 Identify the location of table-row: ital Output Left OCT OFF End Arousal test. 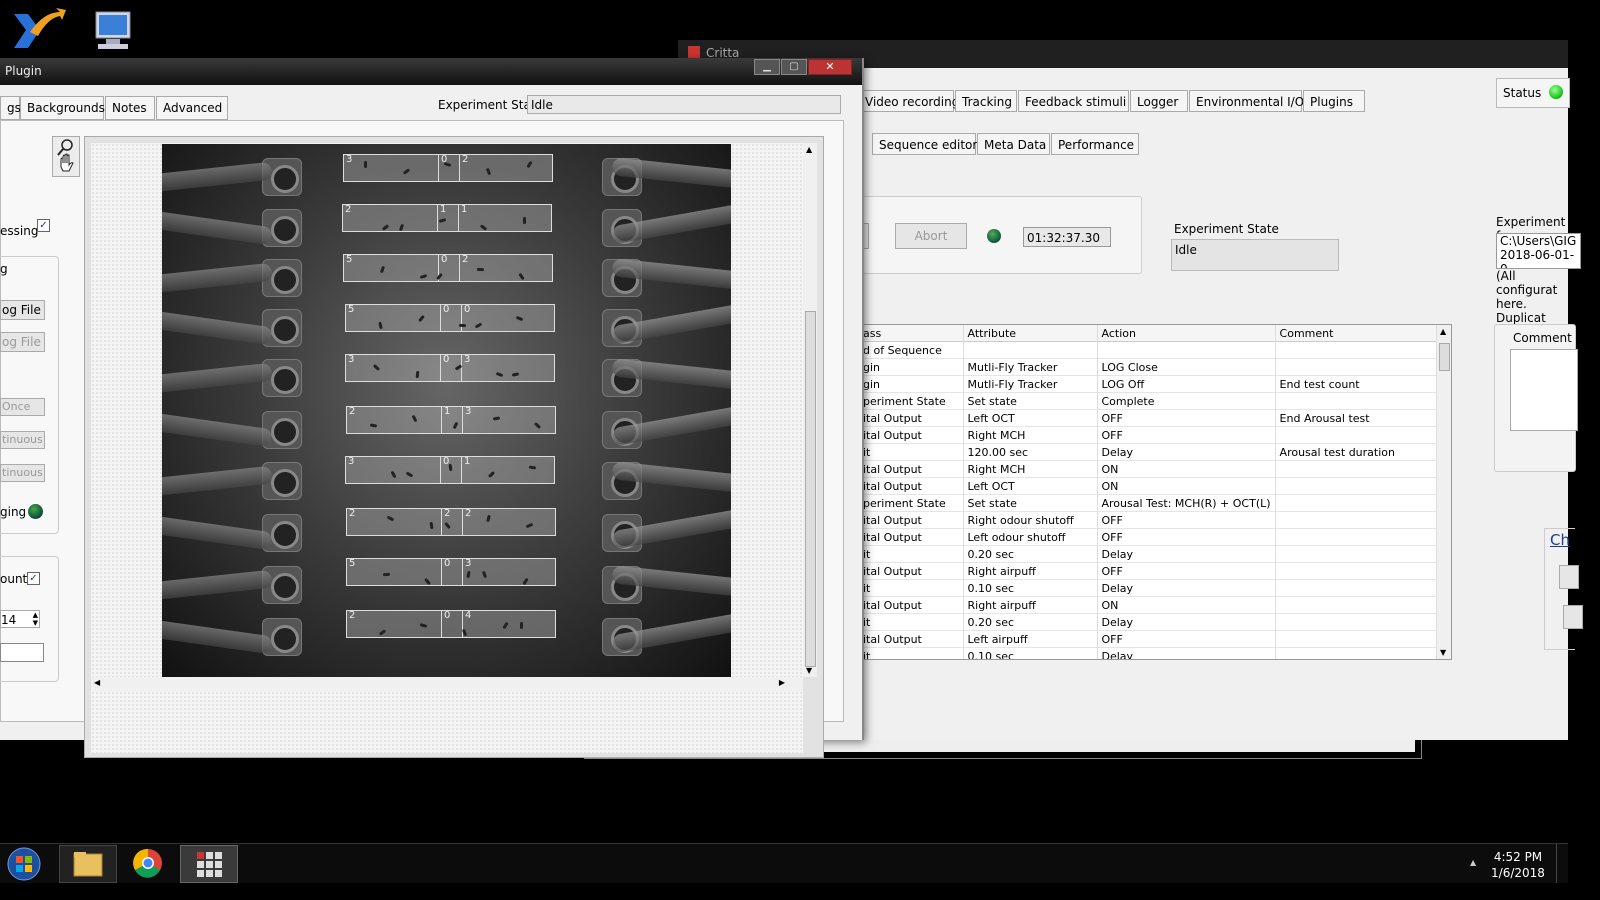
(1151, 418).